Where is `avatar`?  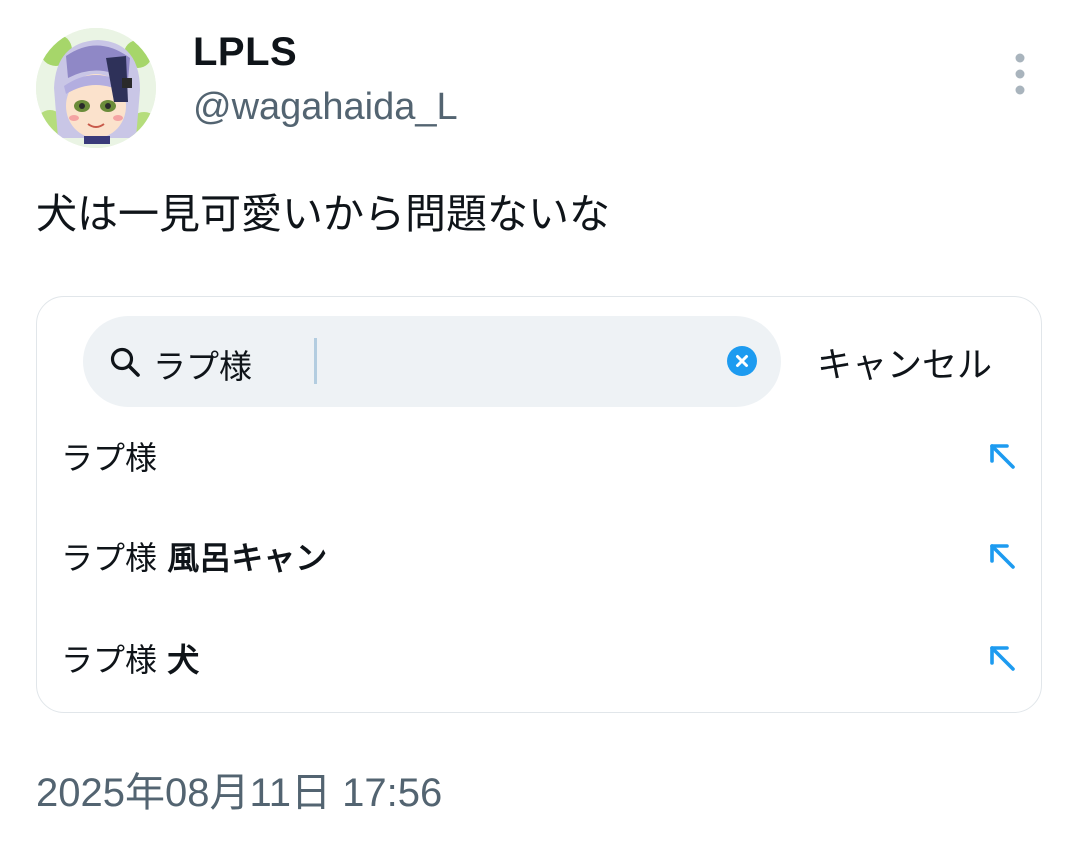
avatar is located at coordinates (96, 88).